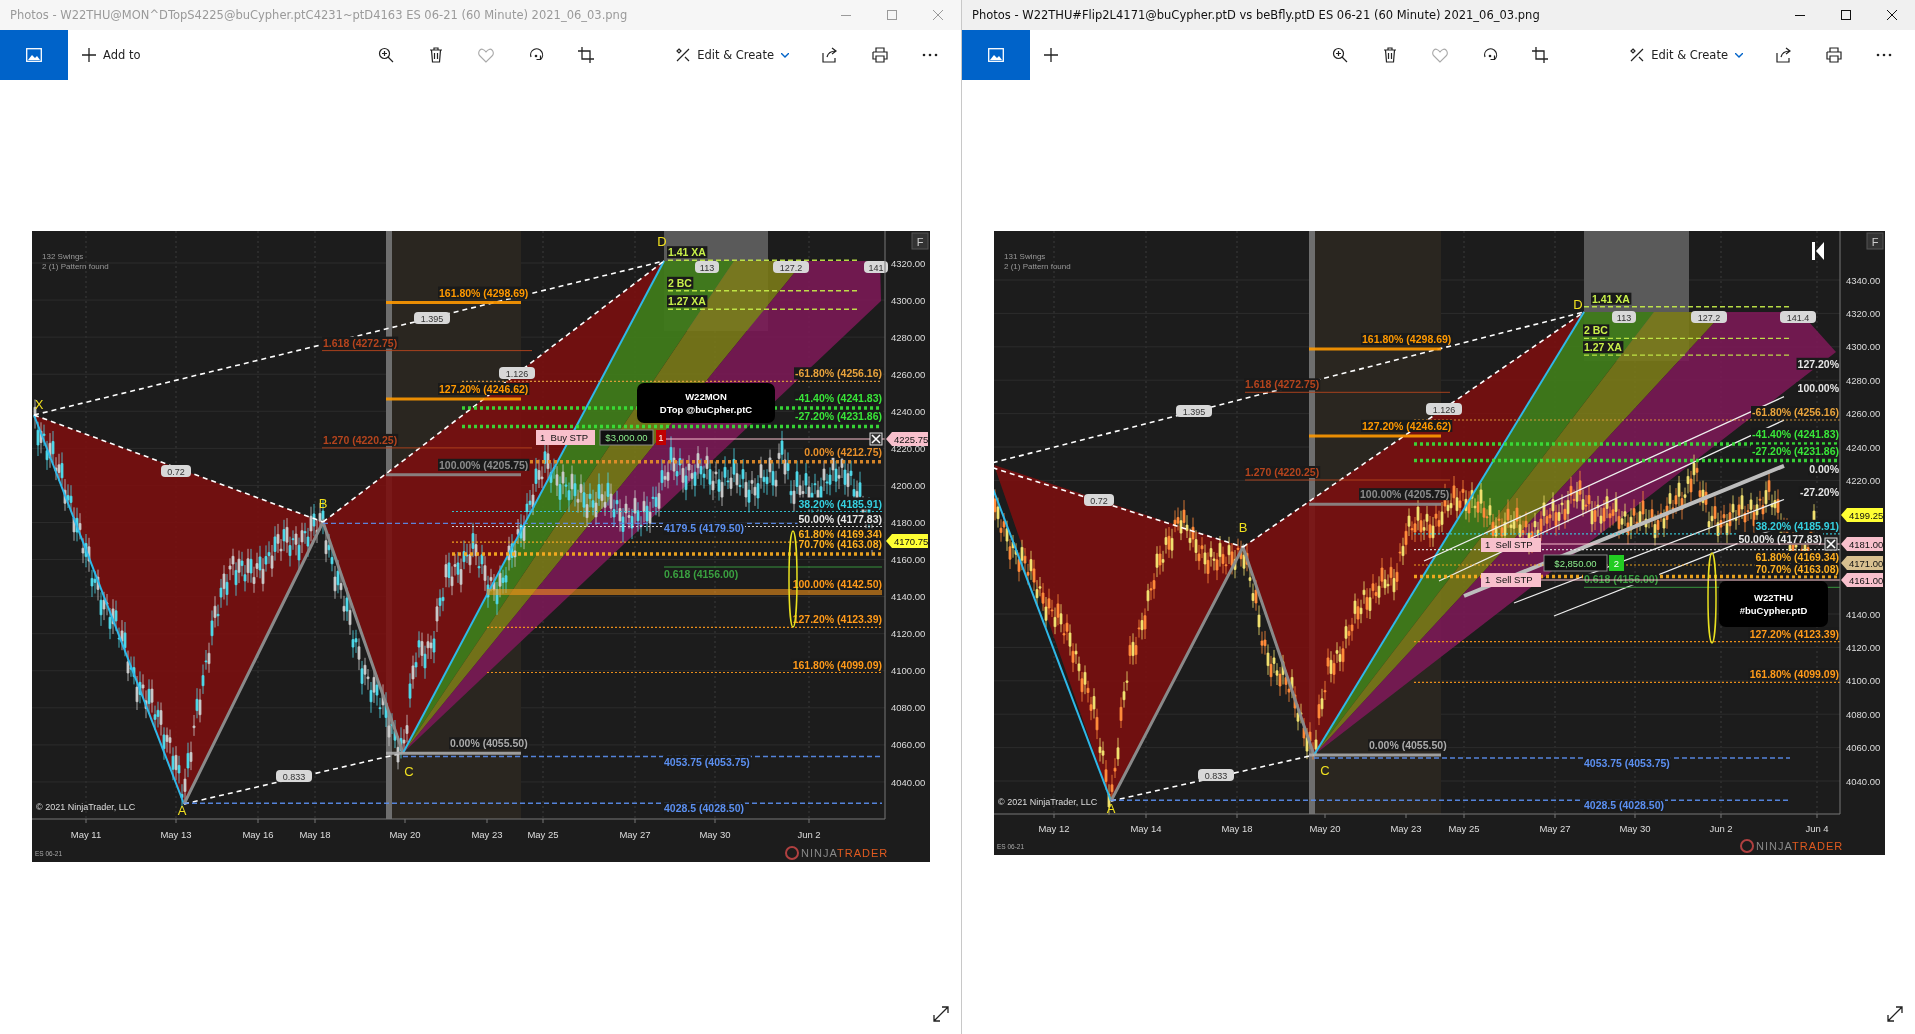  I want to click on note-text: W22THU, so click(1773, 597).